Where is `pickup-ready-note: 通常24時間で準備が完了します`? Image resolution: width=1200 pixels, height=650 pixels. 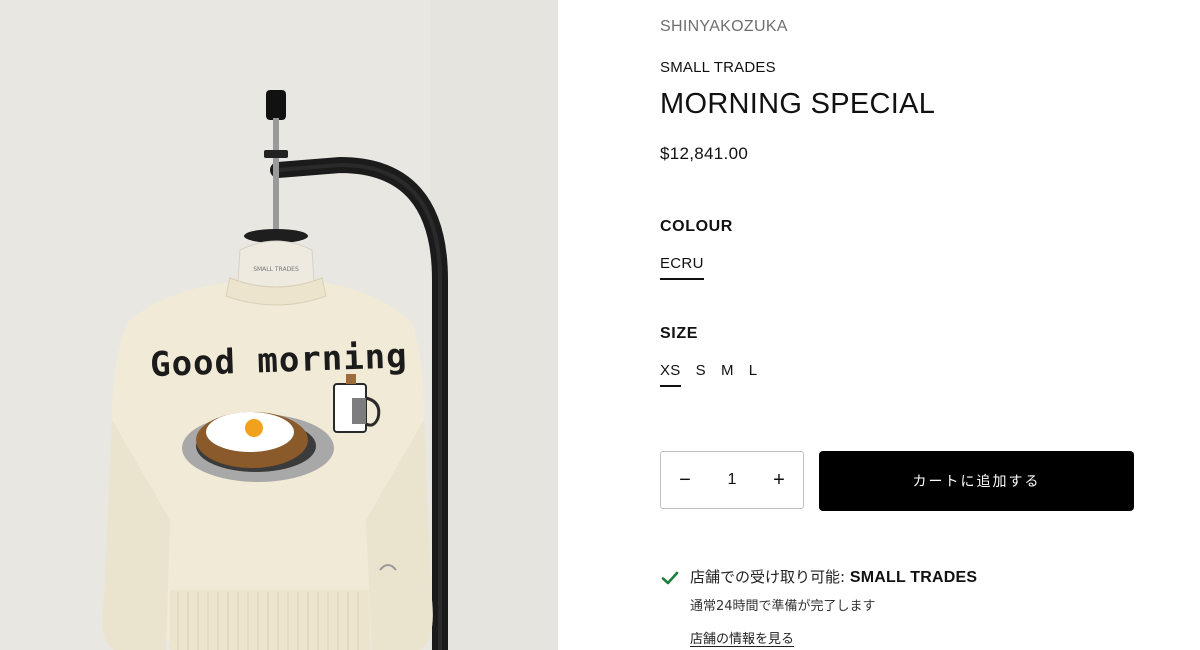
pickup-ready-note: 通常24時間で準備が完了します is located at coordinates (783, 606).